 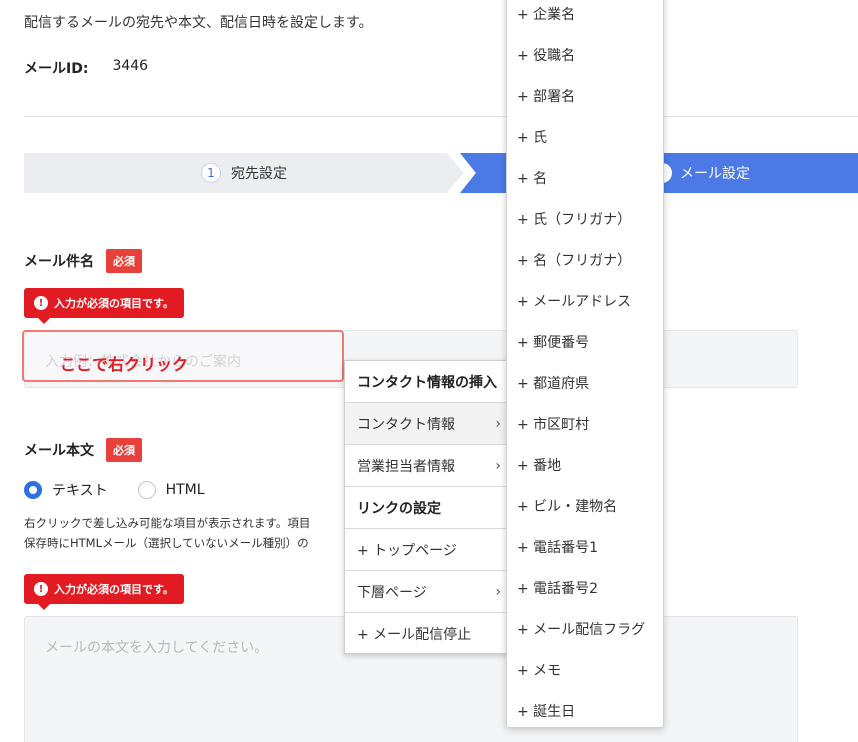 What do you see at coordinates (427, 466) in the screenshot?
I see `ctx-item-sales-rep: 営業担当者情報 ›` at bounding box center [427, 466].